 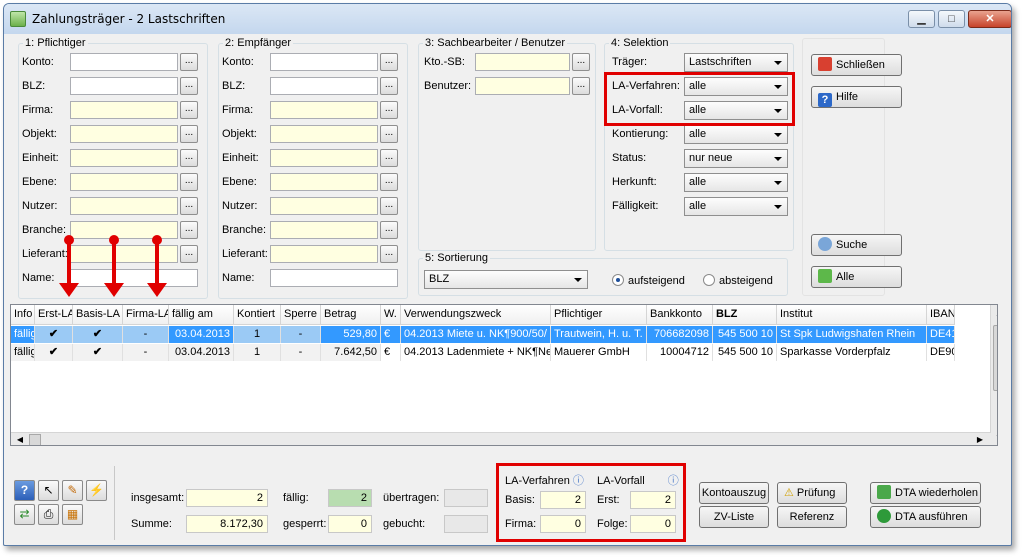 I want to click on horizontal-scrollbar: ◀ ▶, so click(x=501, y=438).